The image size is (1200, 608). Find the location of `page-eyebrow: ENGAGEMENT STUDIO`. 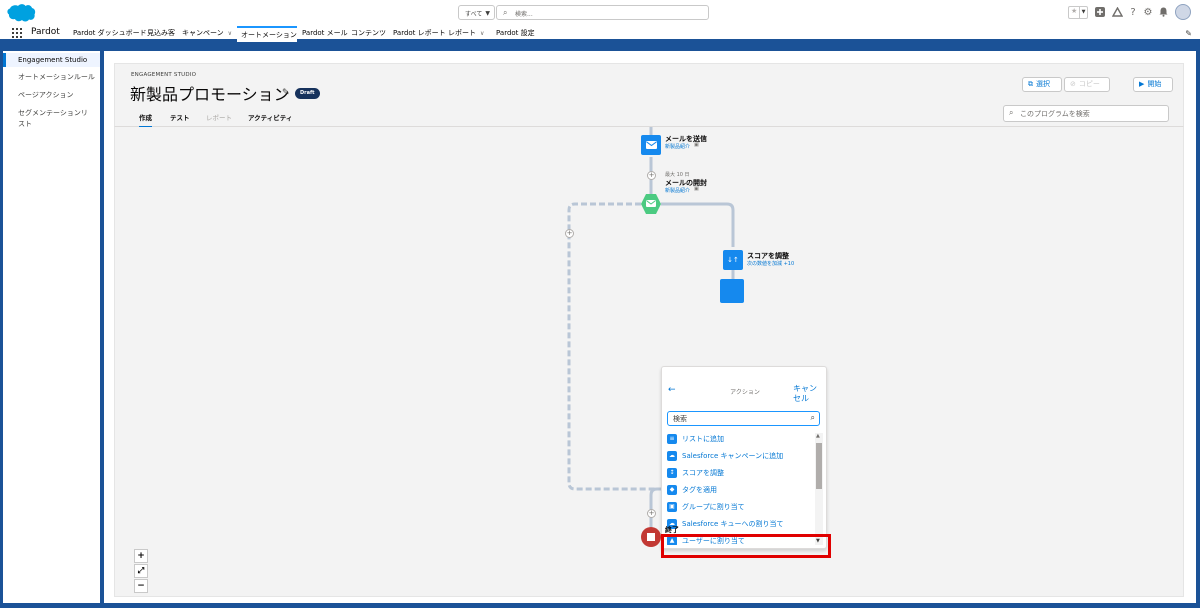

page-eyebrow: ENGAGEMENT STUDIO is located at coordinates (164, 75).